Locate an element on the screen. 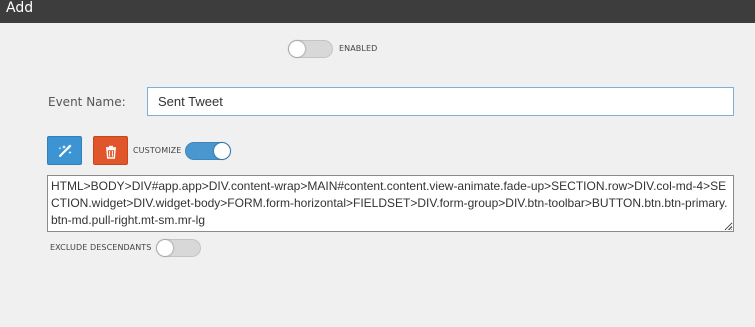  window-title: Add is located at coordinates (377, 11).